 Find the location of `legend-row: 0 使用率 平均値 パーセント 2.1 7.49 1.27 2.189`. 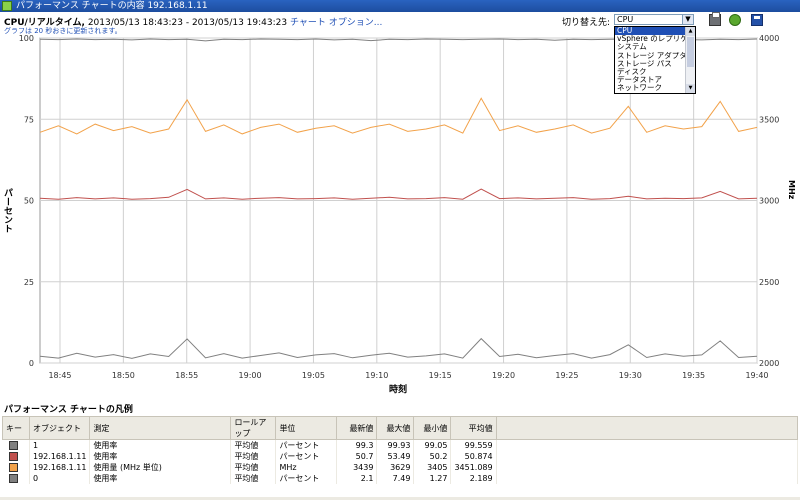

legend-row: 0 使用率 平均値 パーセント 2.1 7.49 1.27 2.189 is located at coordinates (400, 478).